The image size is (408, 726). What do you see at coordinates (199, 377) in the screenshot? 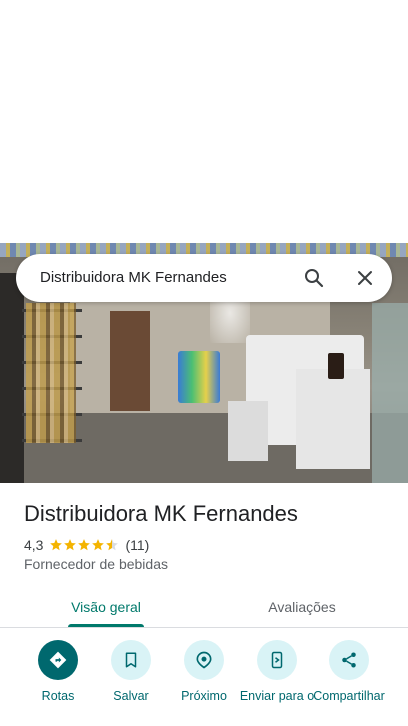
I see `photo-chair` at bounding box center [199, 377].